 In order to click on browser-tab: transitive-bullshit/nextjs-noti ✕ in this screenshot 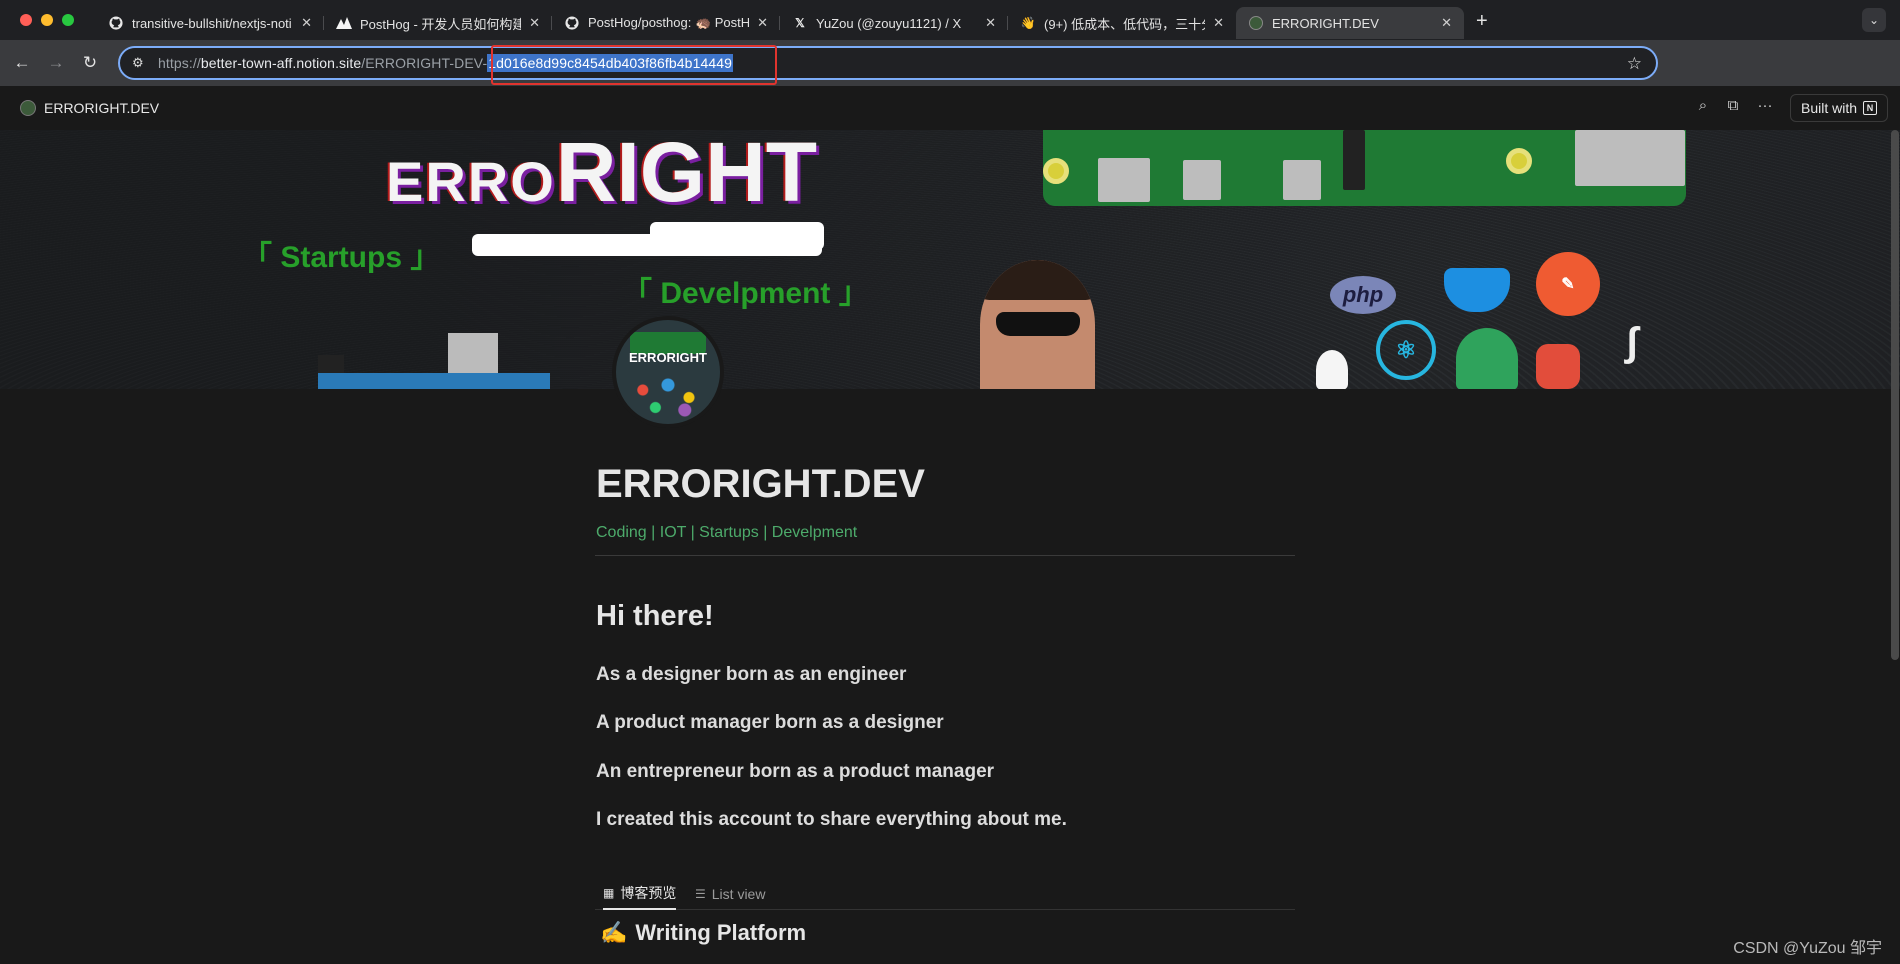, I will do `click(210, 23)`.